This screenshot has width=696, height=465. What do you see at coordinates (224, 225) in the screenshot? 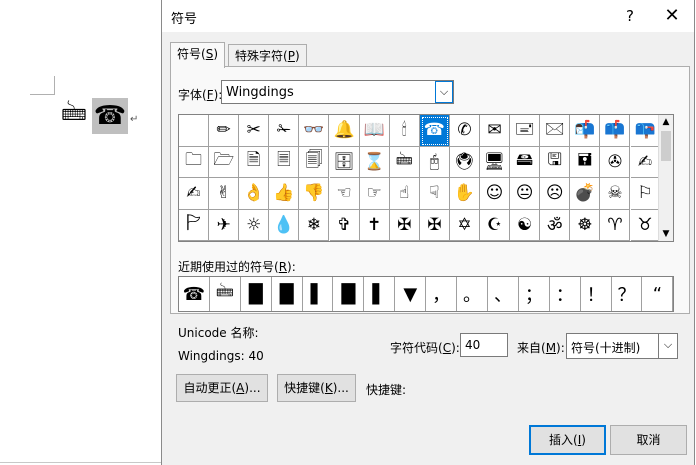
I see `symbol-cell: ✈` at bounding box center [224, 225].